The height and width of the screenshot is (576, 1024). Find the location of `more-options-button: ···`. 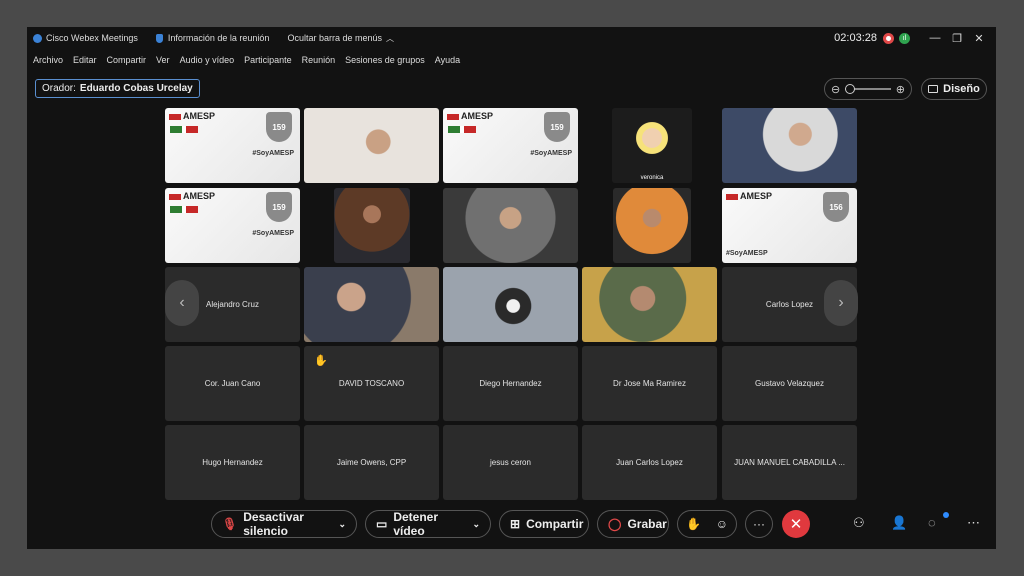

more-options-button: ··· is located at coordinates (759, 524).